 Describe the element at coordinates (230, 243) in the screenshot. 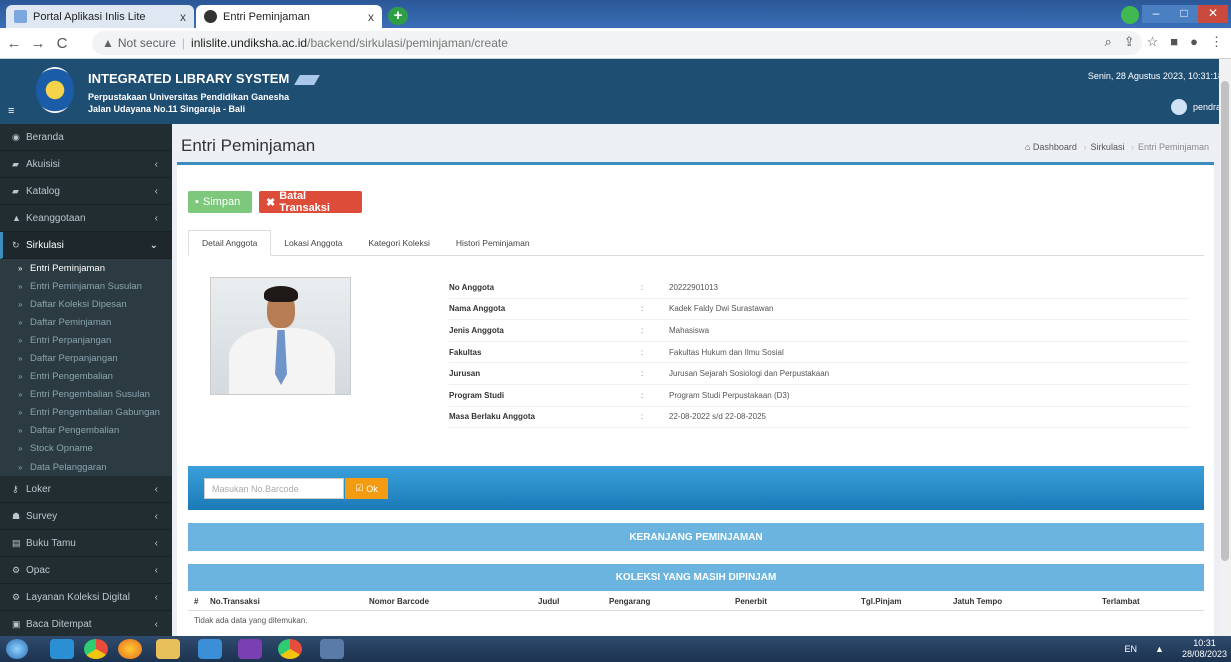

I see `tab-detail-anggota: Detail Anggota` at that location.